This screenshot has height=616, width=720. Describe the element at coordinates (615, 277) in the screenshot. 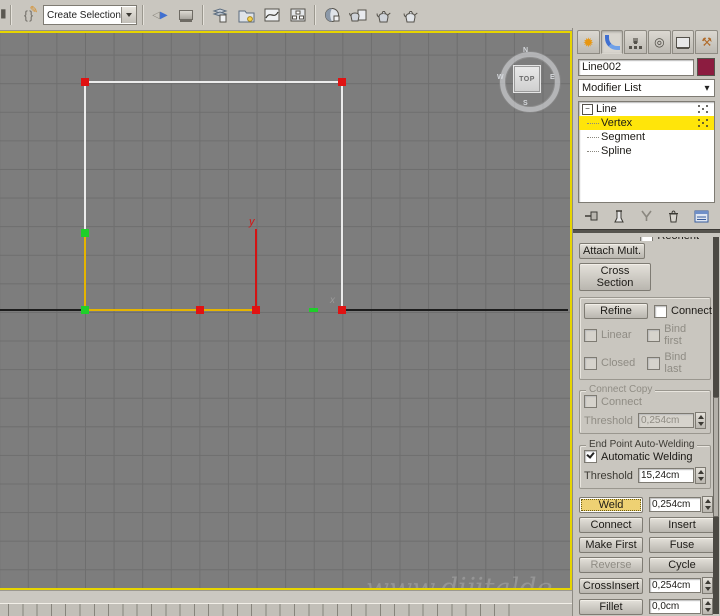

I see `cross-section-button: Cross Section` at that location.